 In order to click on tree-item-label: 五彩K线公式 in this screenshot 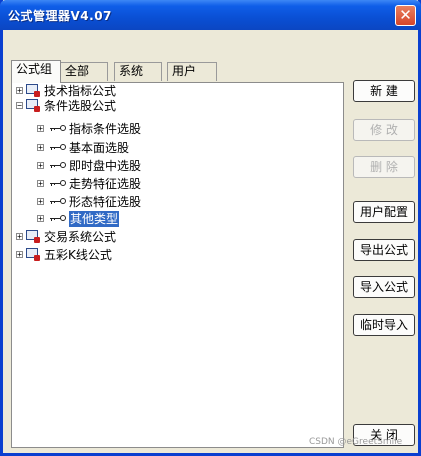, I will do `click(78, 255)`.